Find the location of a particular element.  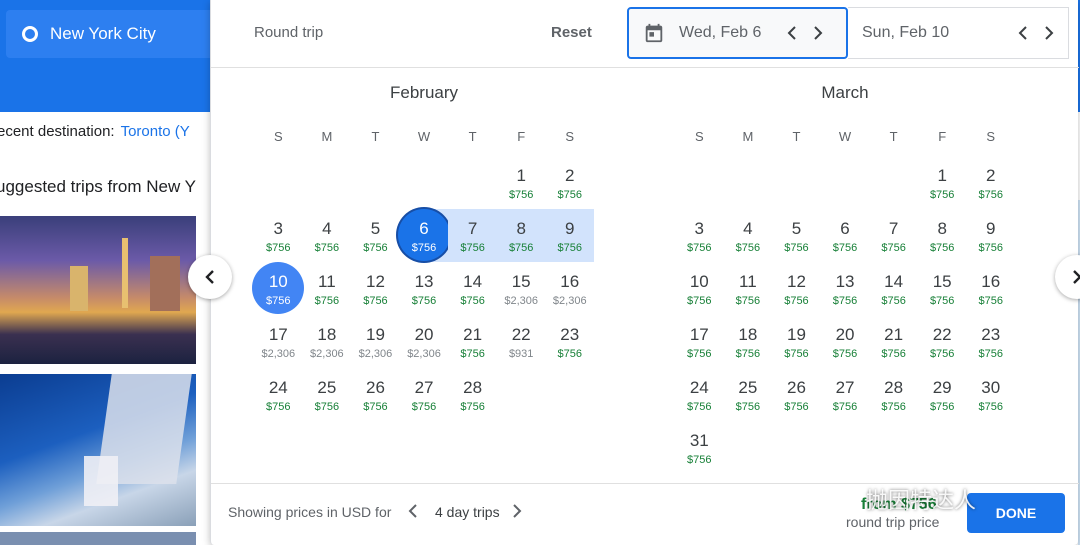

day-number: 16 is located at coordinates (991, 281).